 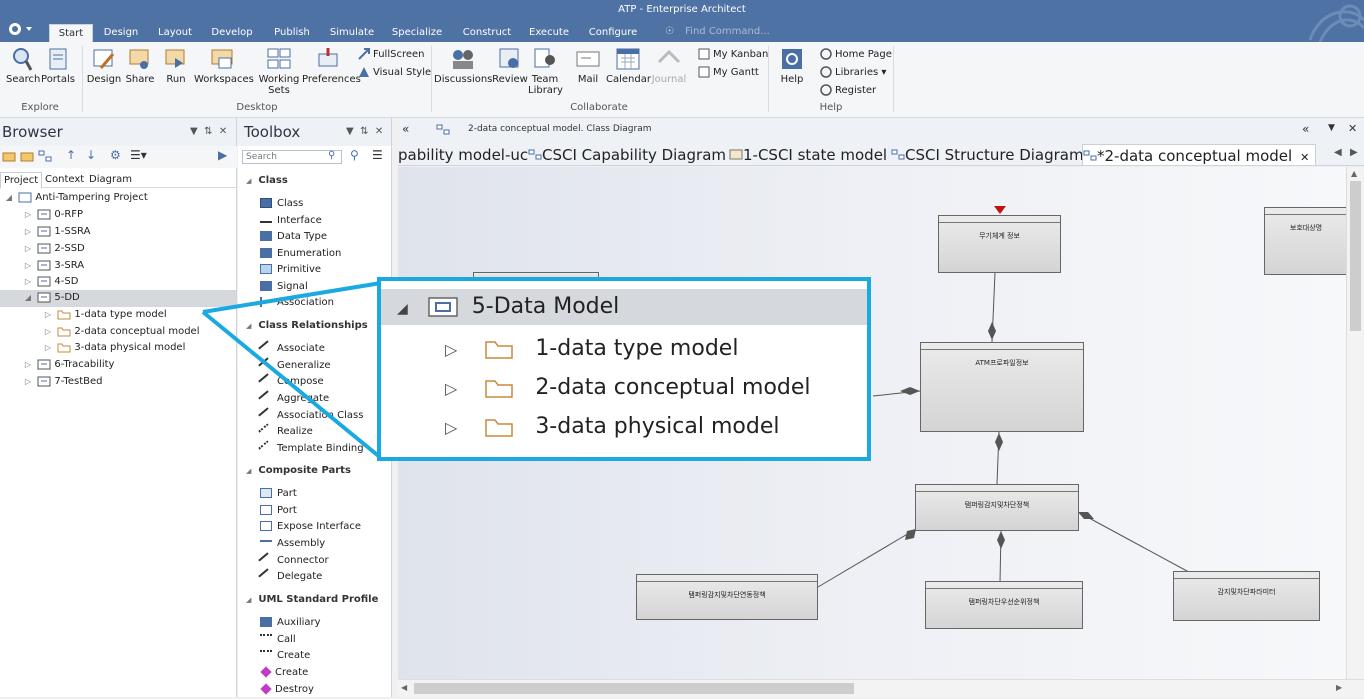 I want to click on callout-row-2-data-conceptual-model: ▷ 2-data conceptual model, so click(x=624, y=388).